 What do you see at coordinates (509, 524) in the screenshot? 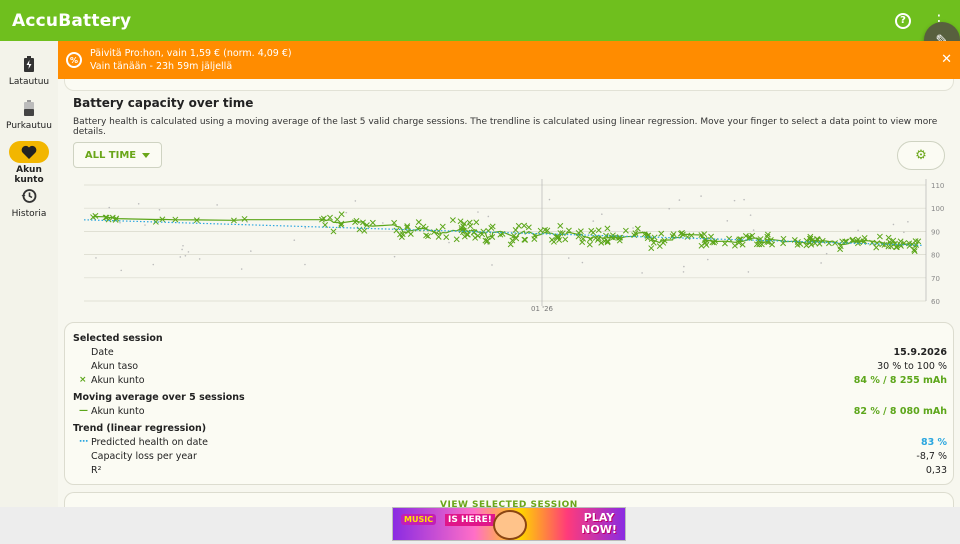
I see `ad-banner: MUSIC IS HERE! PLAY NOW!` at bounding box center [509, 524].